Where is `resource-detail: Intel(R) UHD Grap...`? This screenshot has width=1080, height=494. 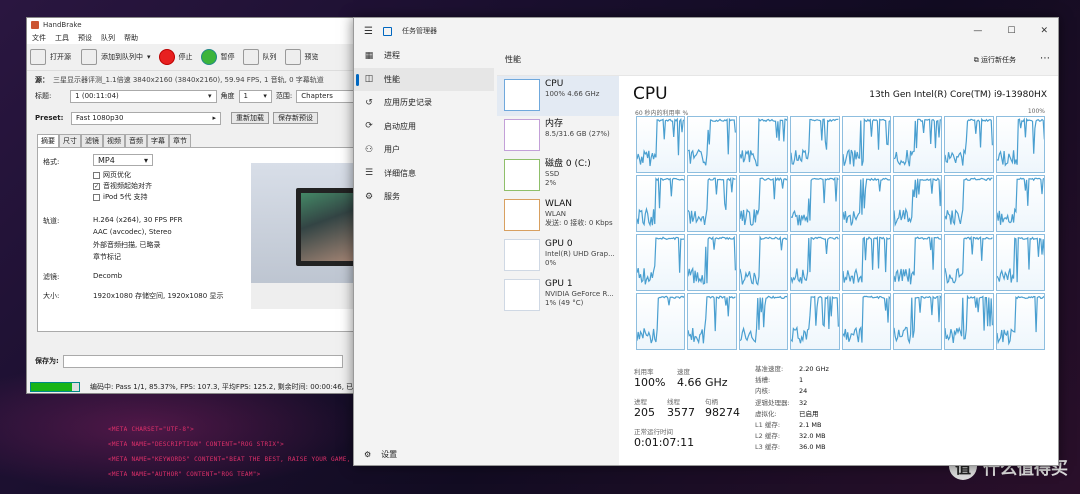 resource-detail: Intel(R) UHD Grap... is located at coordinates (580, 254).